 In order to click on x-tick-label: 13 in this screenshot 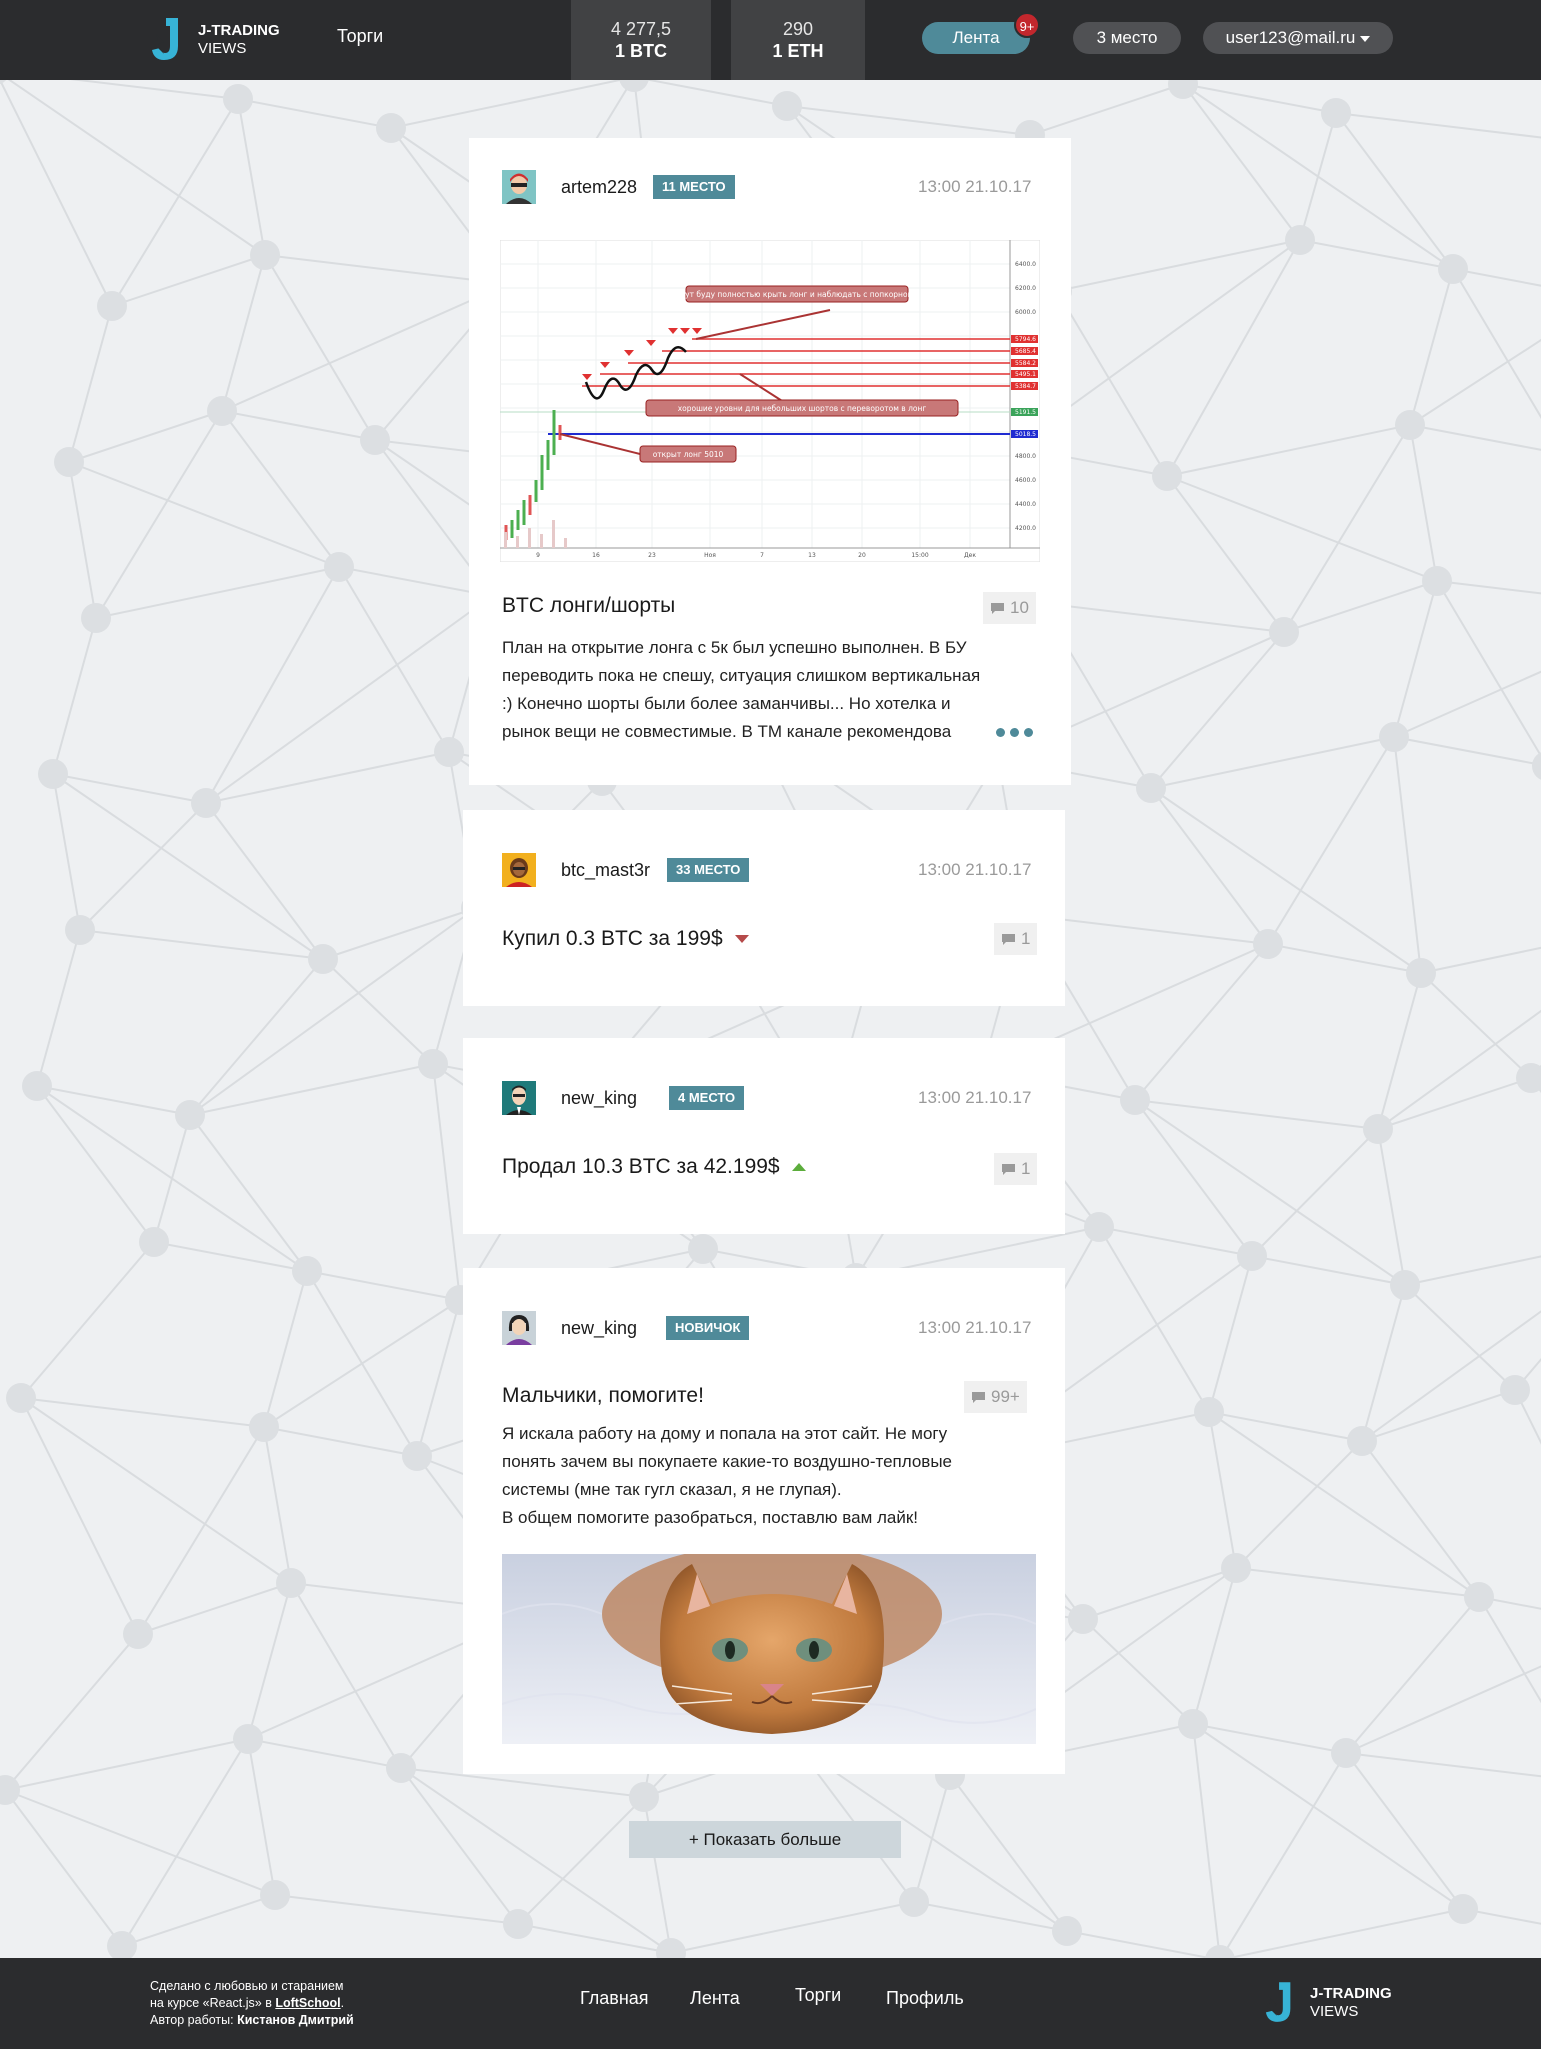, I will do `click(812, 555)`.